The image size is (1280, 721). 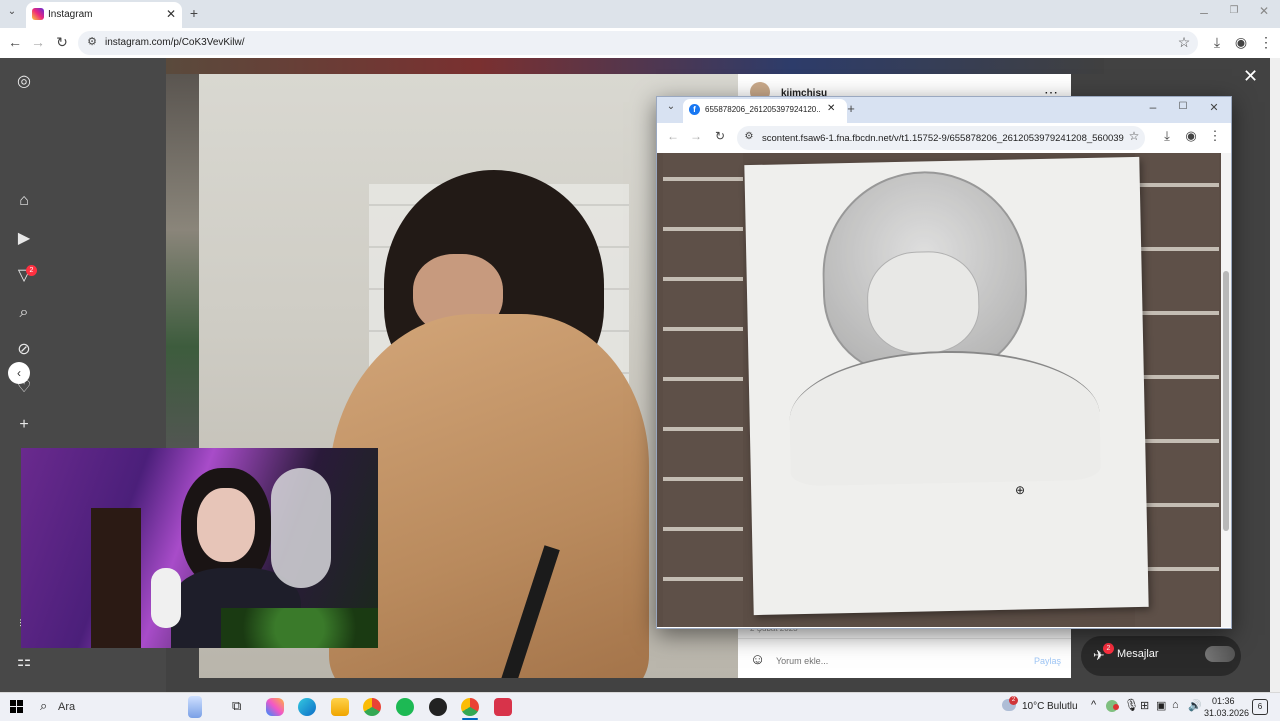 I want to click on tray-icon-4: ▣, so click(x=1161, y=705).